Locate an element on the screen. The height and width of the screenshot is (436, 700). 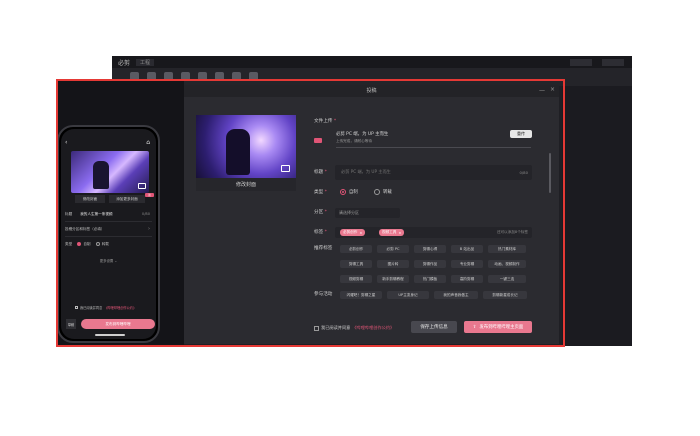
background-export-button is located at coordinates (613, 62).